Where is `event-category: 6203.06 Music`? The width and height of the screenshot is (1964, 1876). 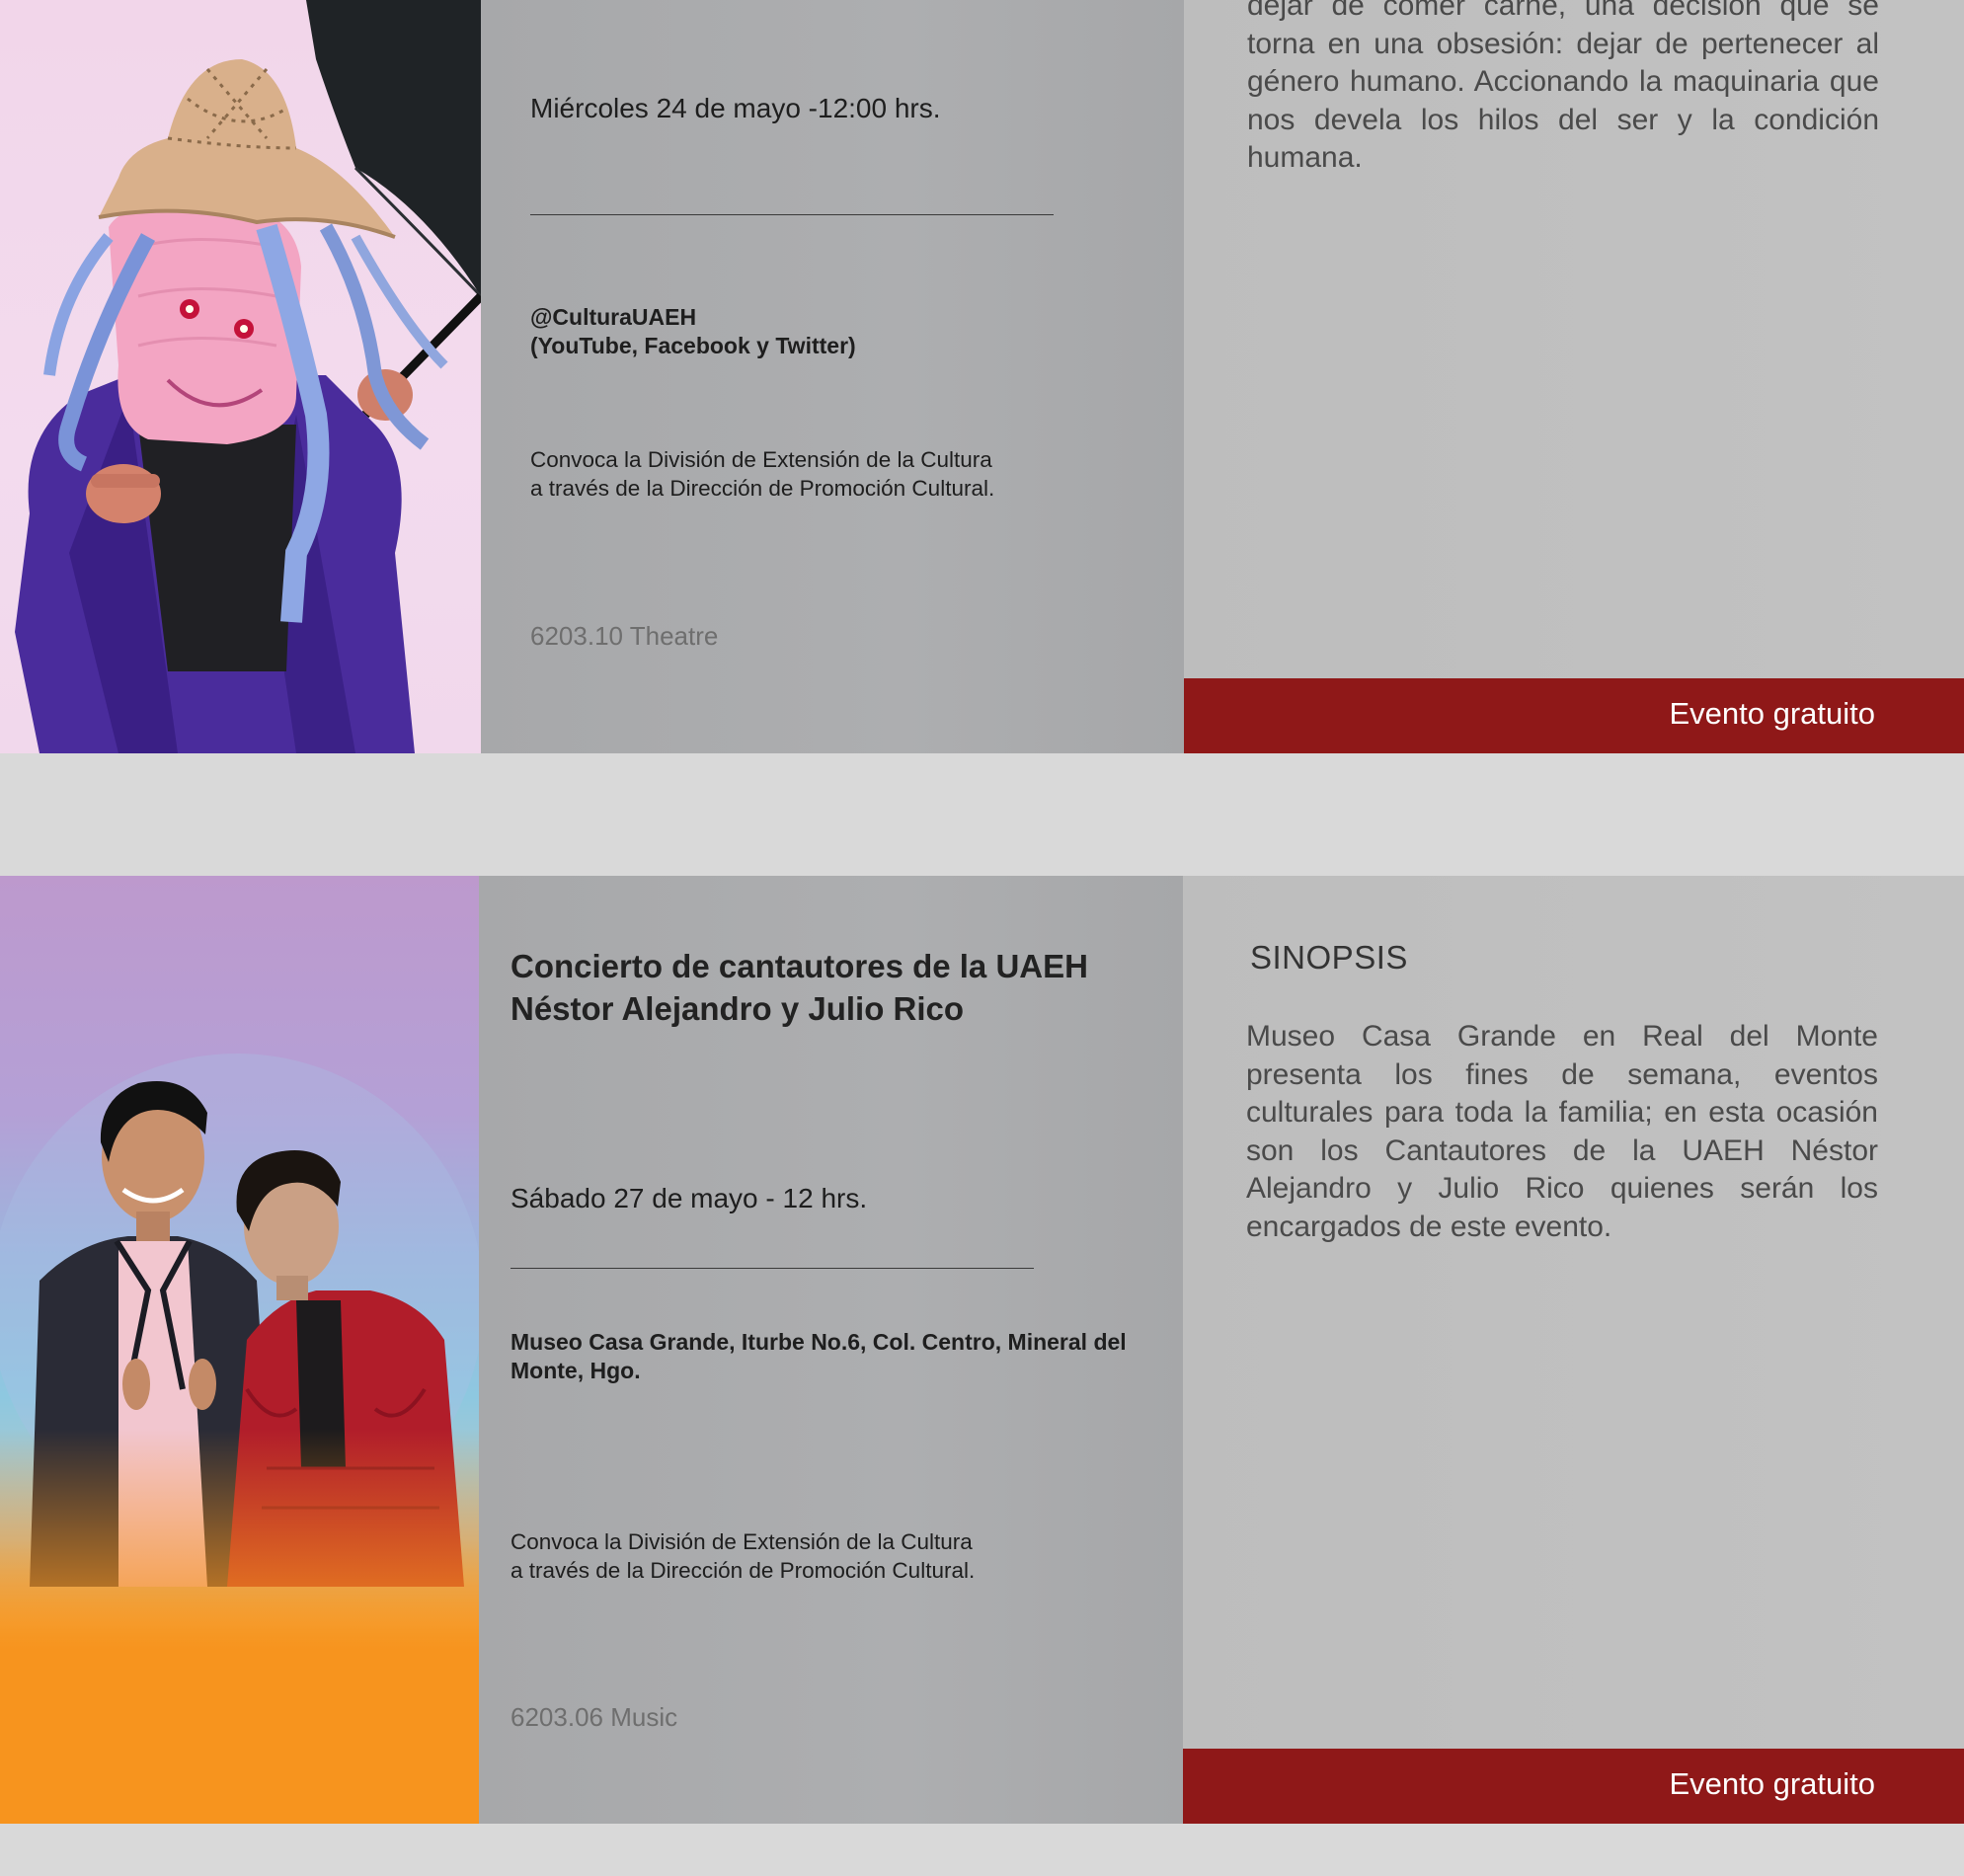 event-category: 6203.06 Music is located at coordinates (595, 1717).